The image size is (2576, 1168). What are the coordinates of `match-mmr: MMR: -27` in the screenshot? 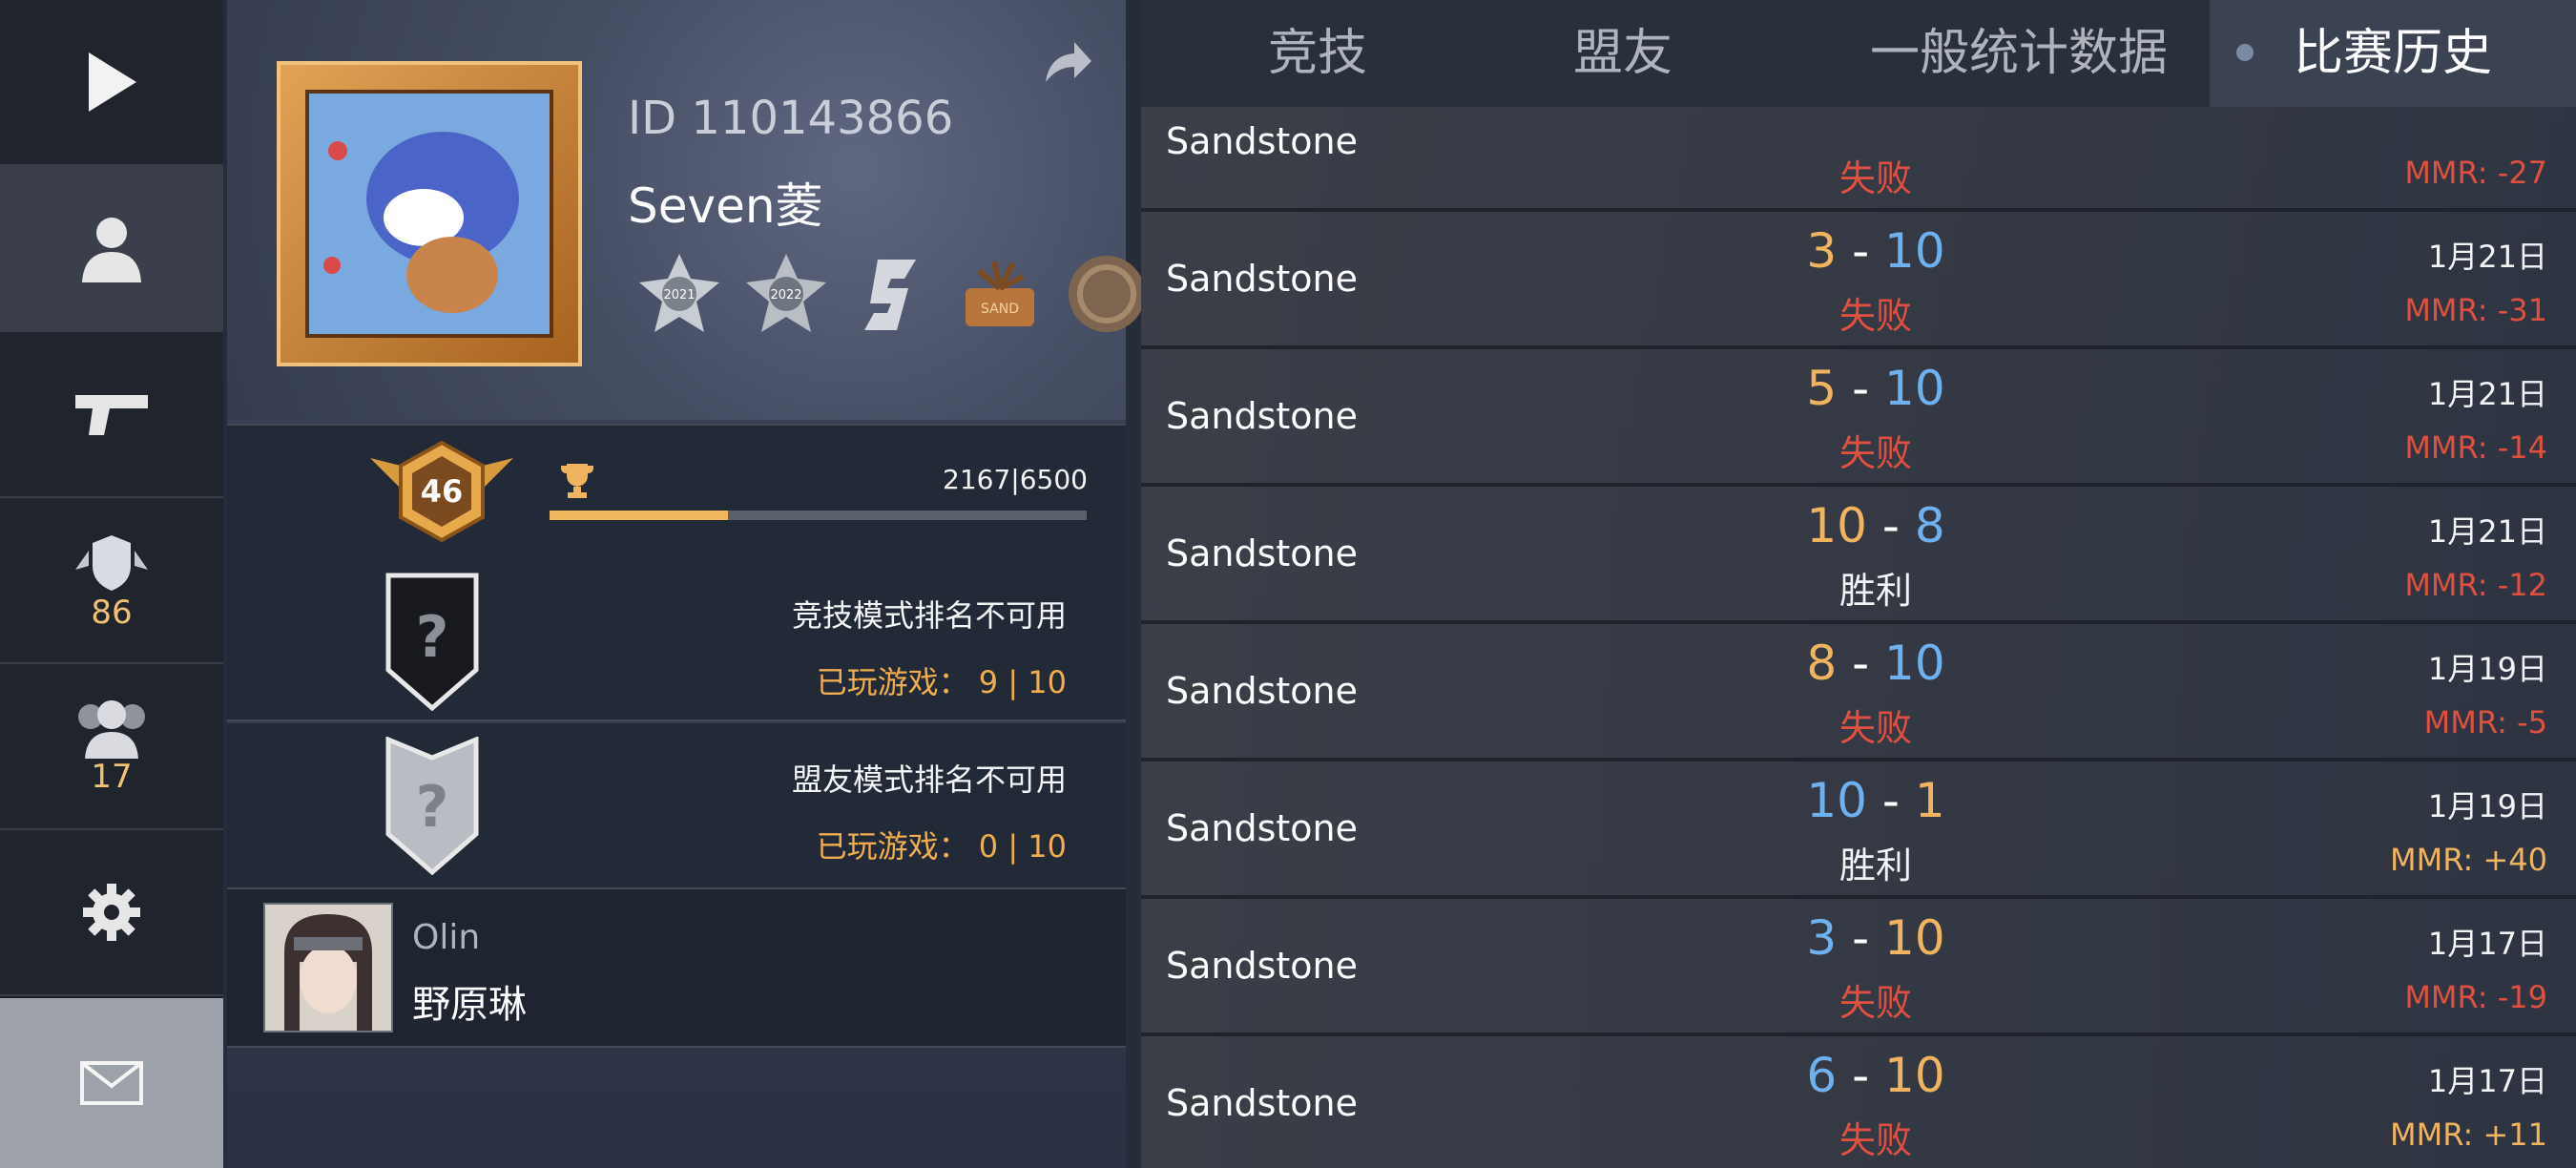 It's located at (2475, 173).